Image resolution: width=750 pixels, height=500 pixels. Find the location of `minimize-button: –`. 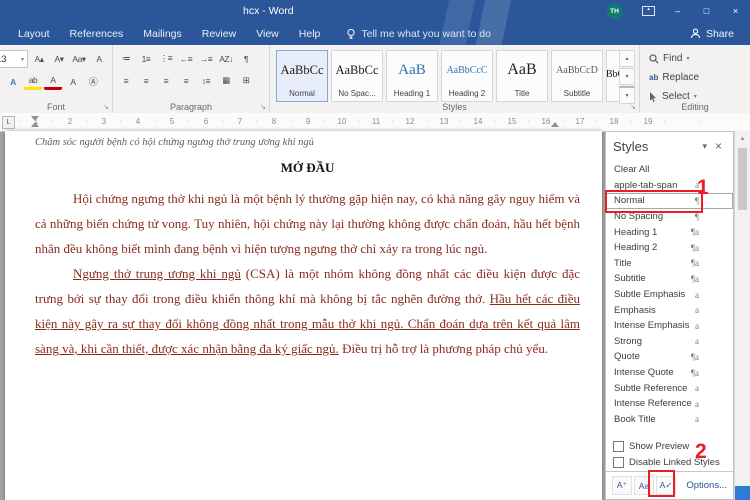

minimize-button: – is located at coordinates (677, 11).